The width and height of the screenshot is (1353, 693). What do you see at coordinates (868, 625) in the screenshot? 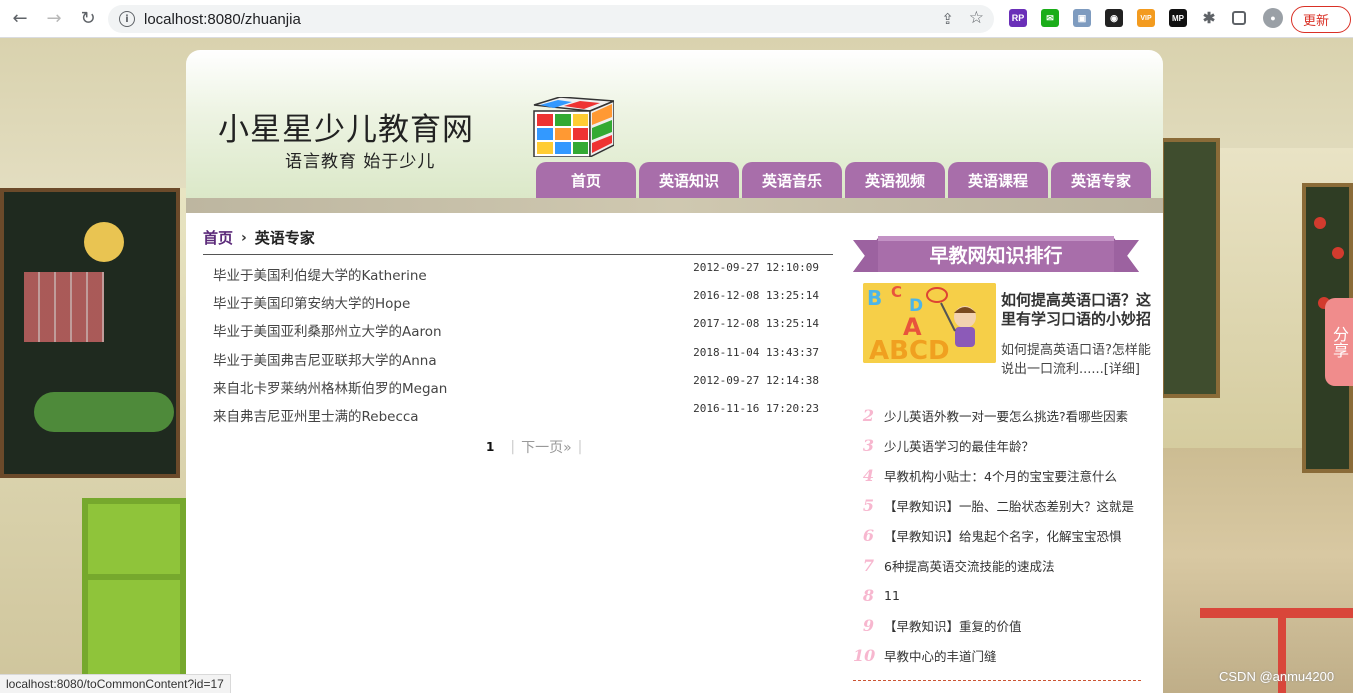
I see `ranking-number: 9` at bounding box center [868, 625].